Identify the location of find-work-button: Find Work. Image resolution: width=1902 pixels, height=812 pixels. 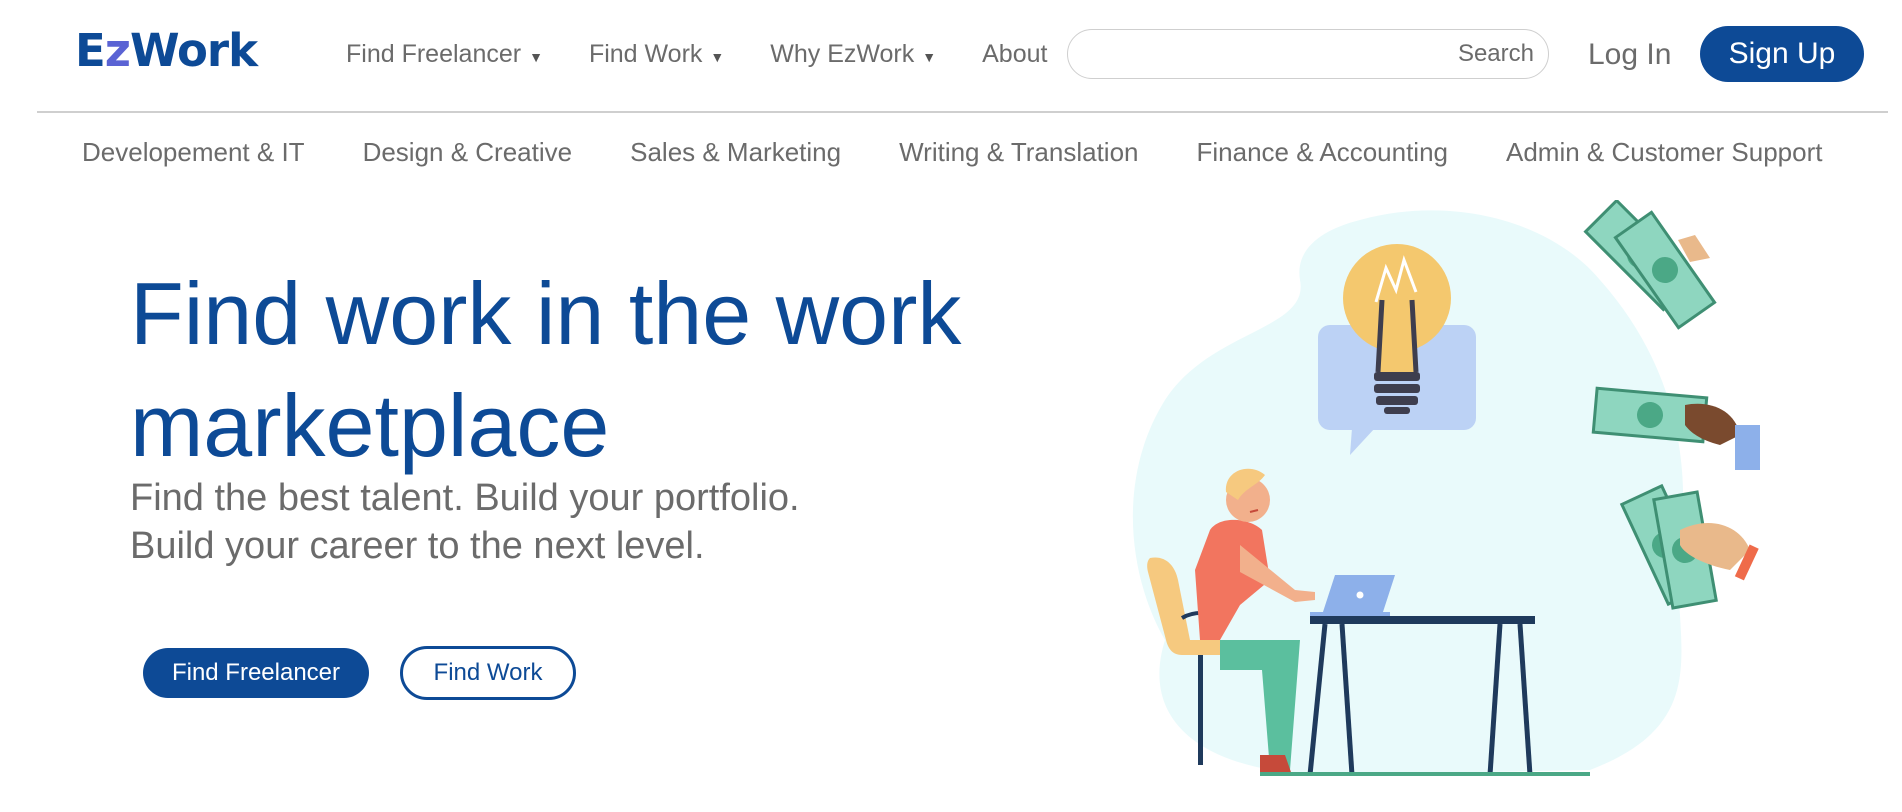
(488, 673).